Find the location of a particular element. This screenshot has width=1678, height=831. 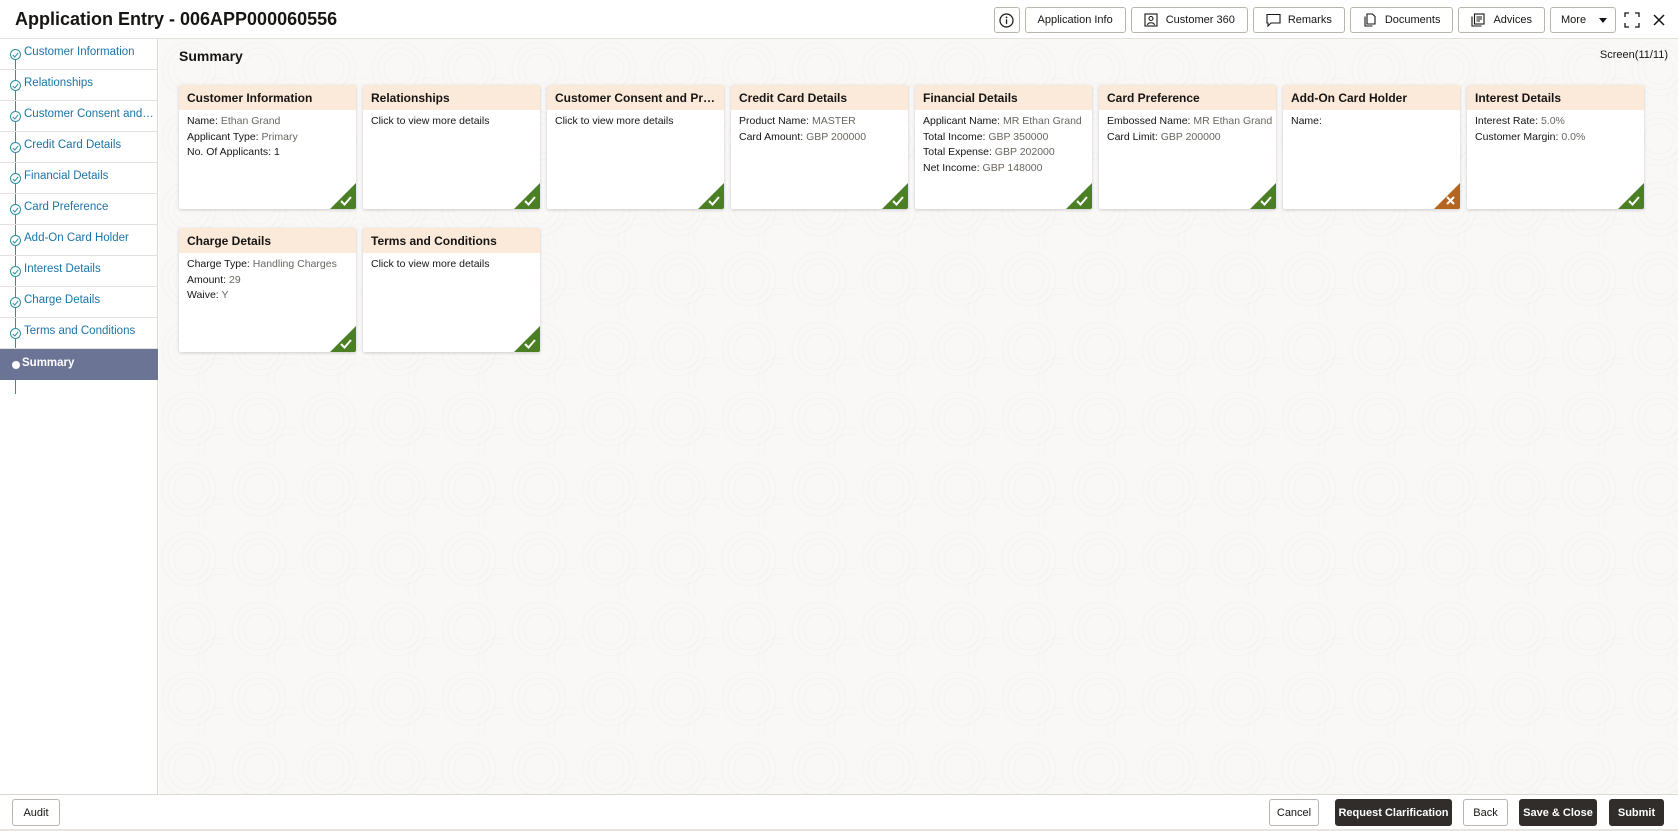

sidebar-item-financial-details: Financial Details is located at coordinates (79, 178).